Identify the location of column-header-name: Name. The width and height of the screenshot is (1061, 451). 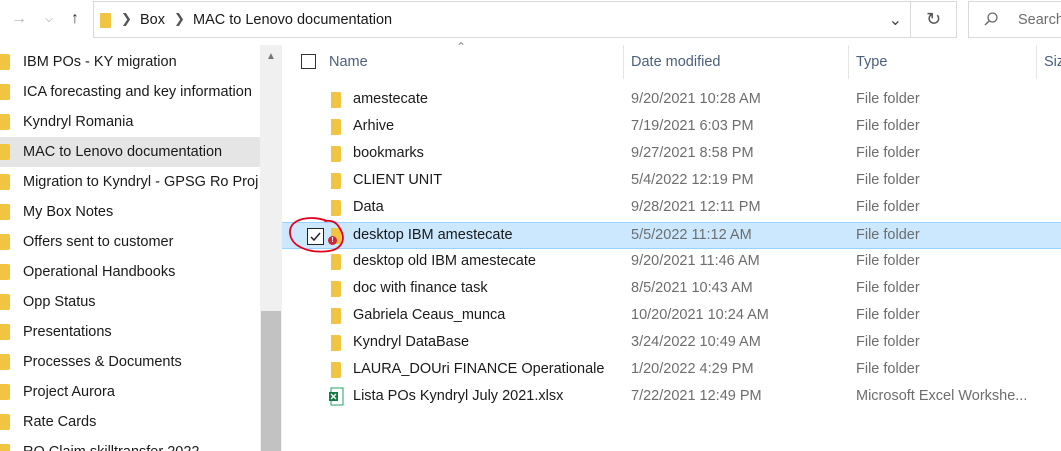
(348, 62).